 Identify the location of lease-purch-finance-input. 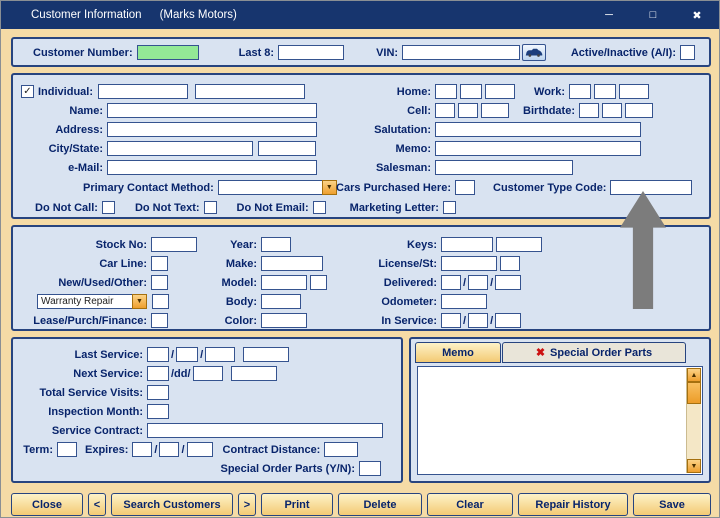
(159, 320).